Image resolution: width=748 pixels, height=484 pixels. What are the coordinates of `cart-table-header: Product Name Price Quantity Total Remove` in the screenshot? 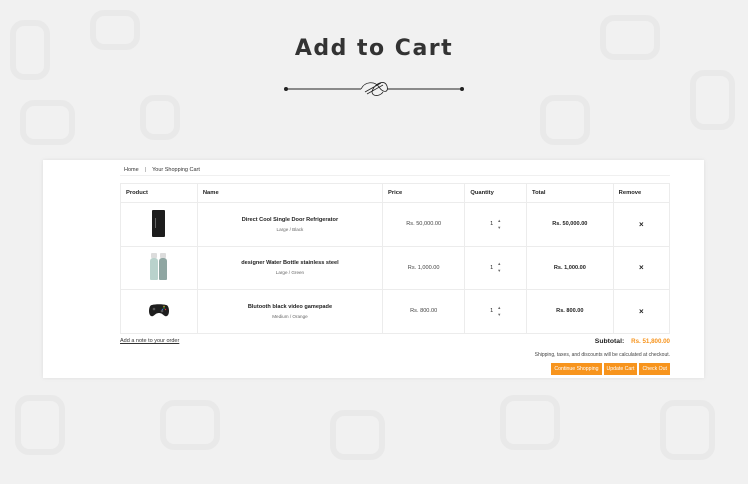 It's located at (395, 193).